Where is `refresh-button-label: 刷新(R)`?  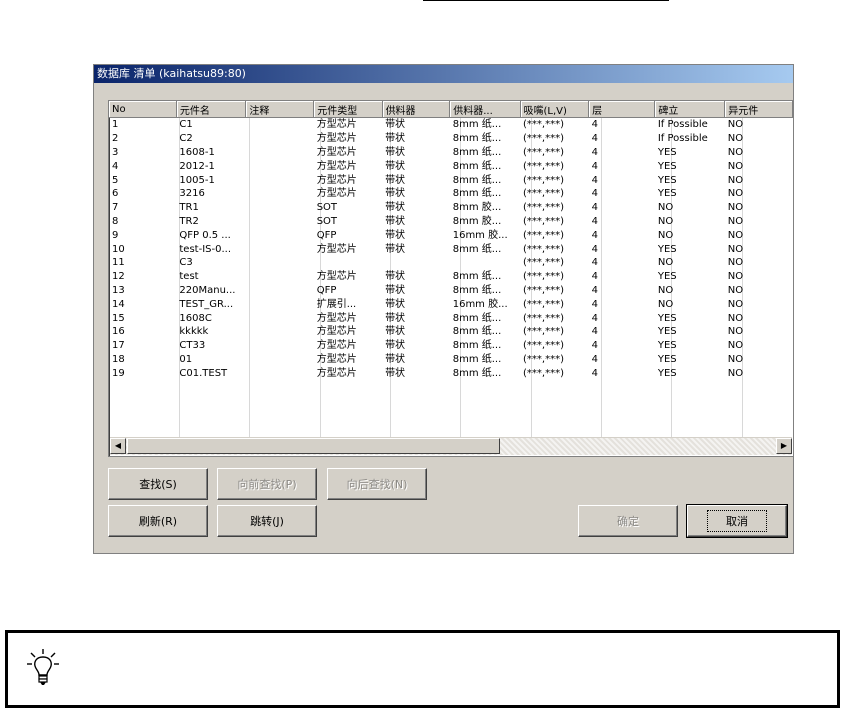 refresh-button-label: 刷新(R) is located at coordinates (158, 521).